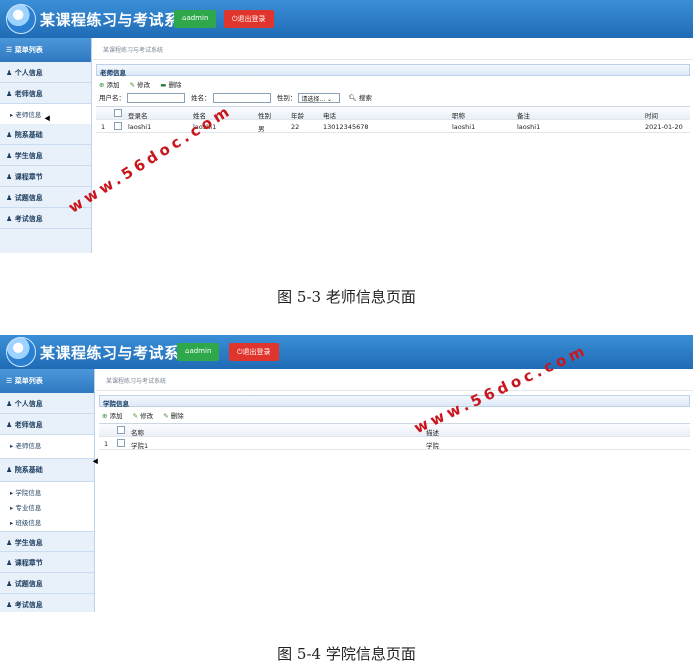 The height and width of the screenshot is (666, 693). I want to click on username-label: 用户名：, so click(112, 98).